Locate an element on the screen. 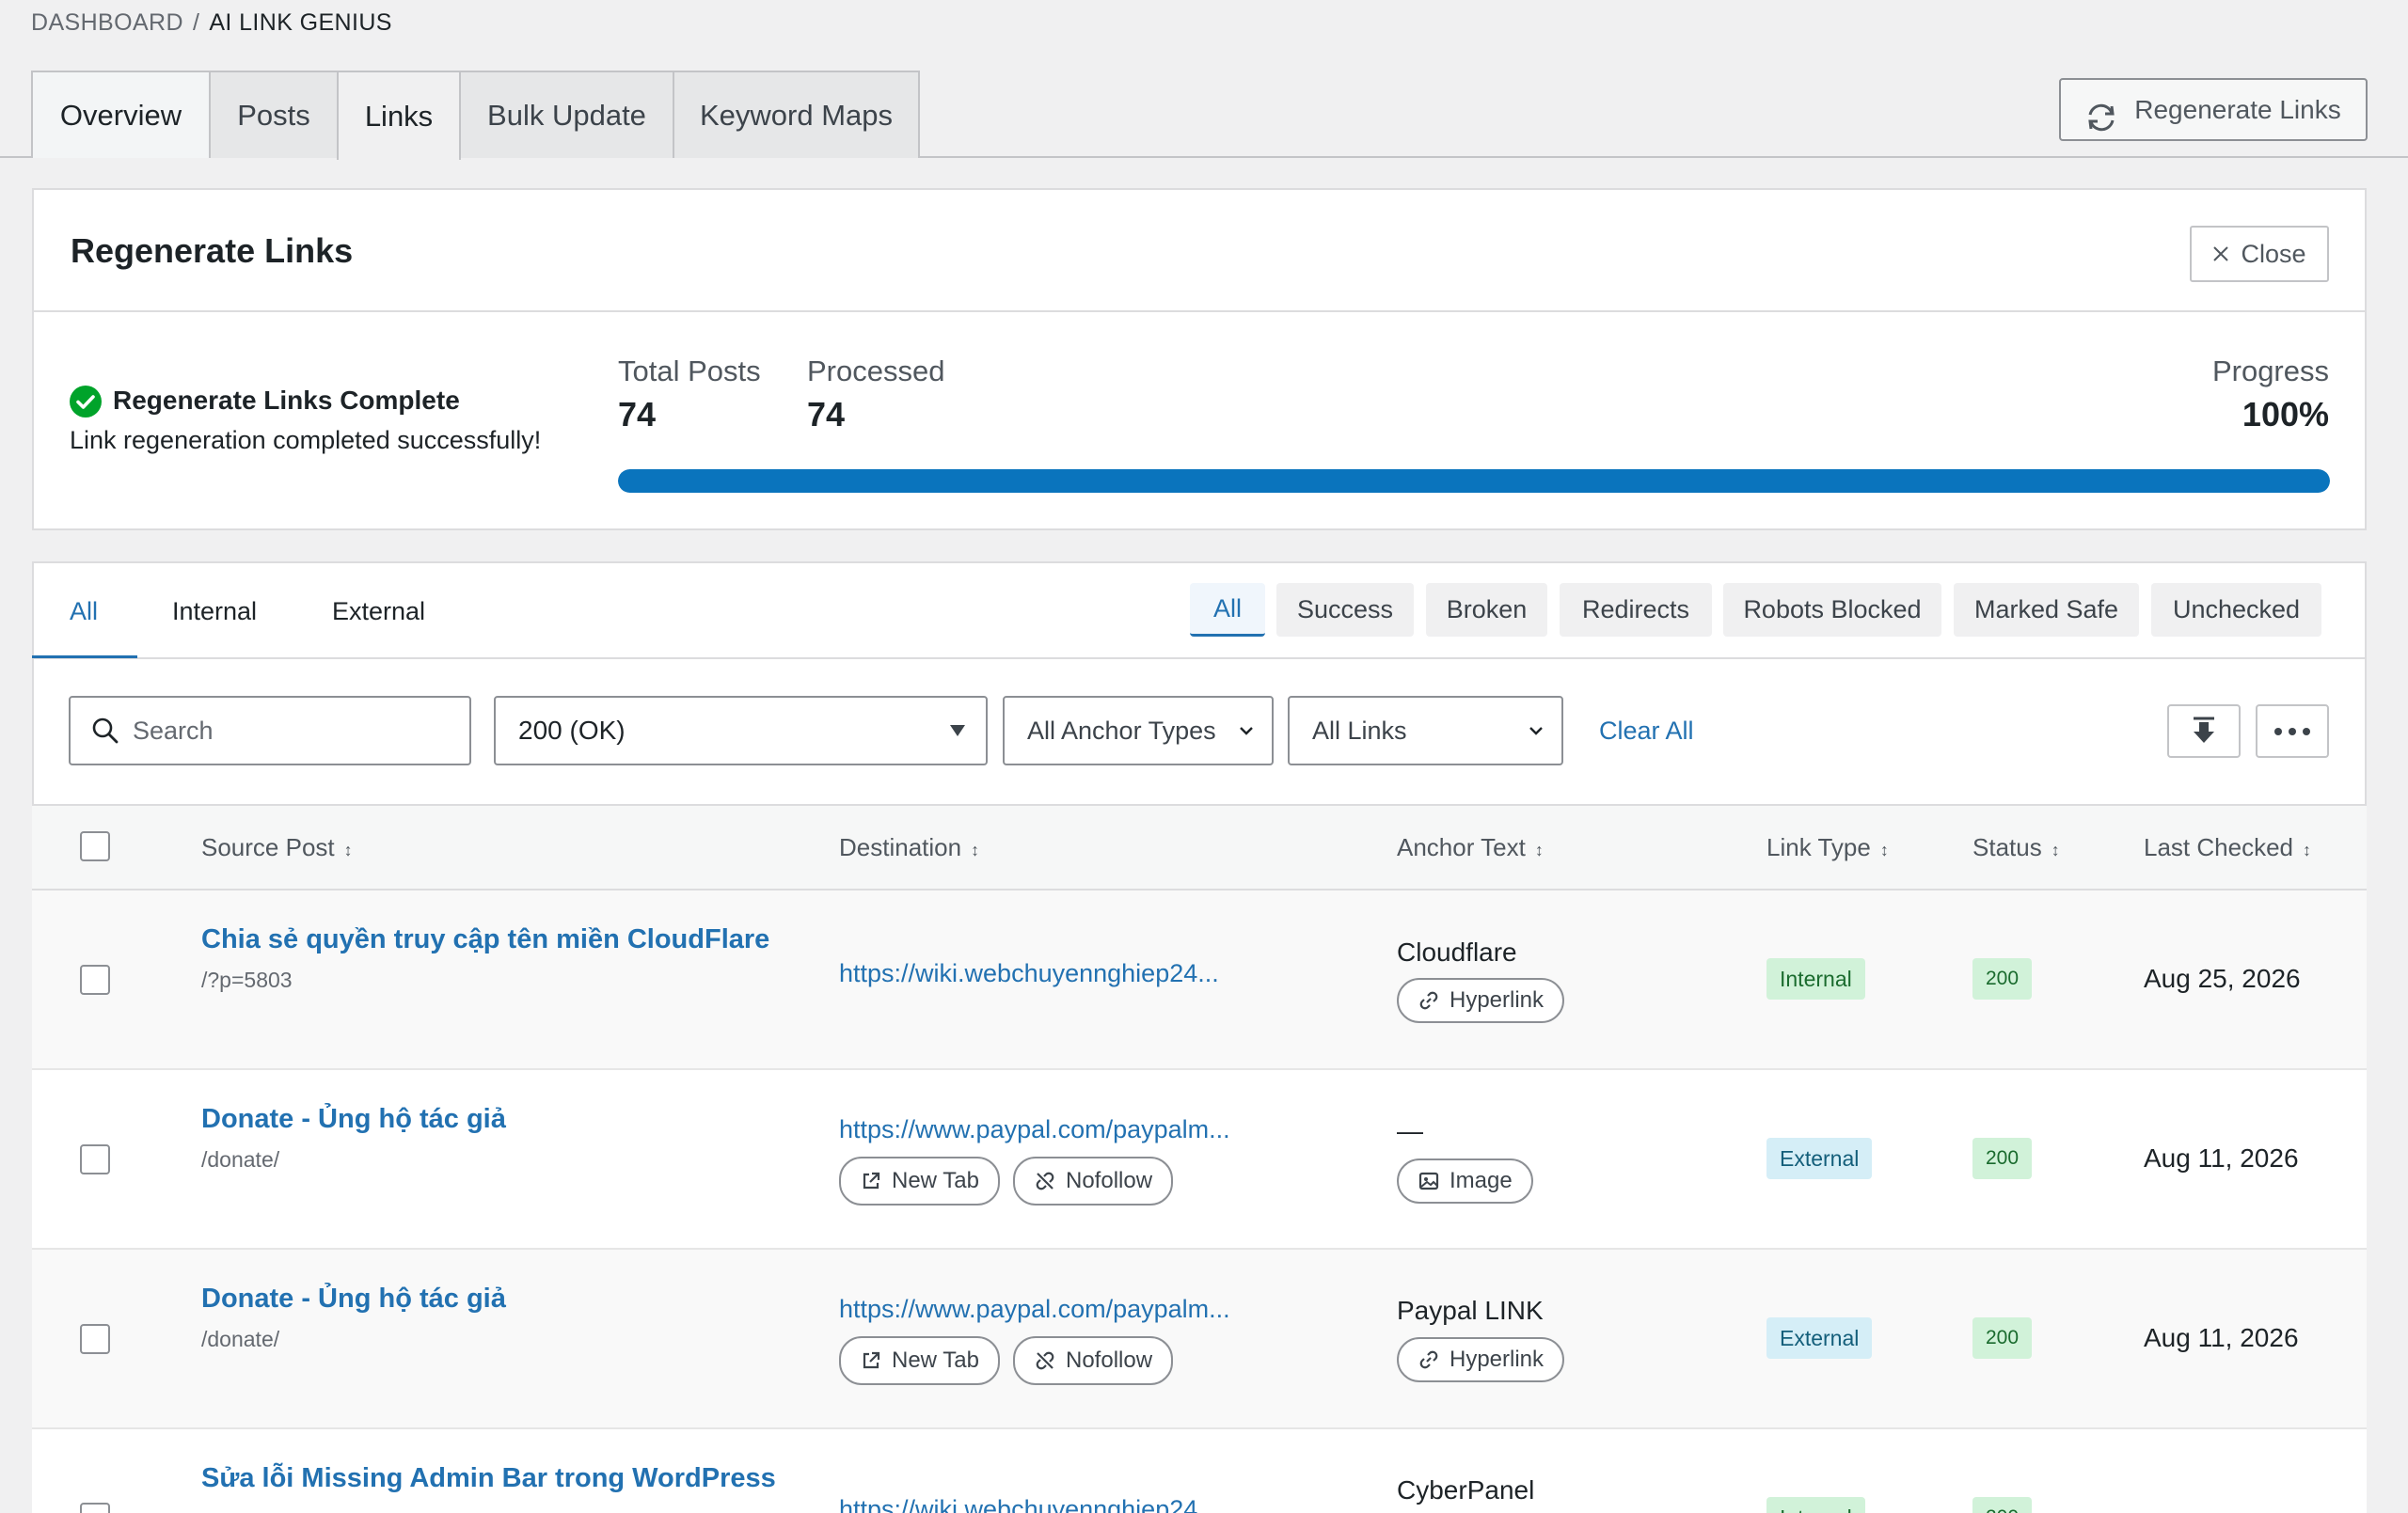 This screenshot has width=2408, height=1513. new-tab-label: New Tab is located at coordinates (936, 1180).